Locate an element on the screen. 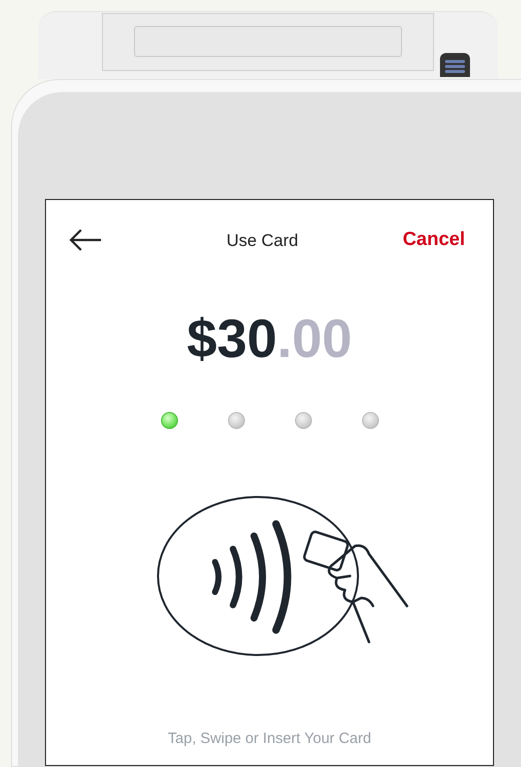  screen-title: Use Card is located at coordinates (262, 241).